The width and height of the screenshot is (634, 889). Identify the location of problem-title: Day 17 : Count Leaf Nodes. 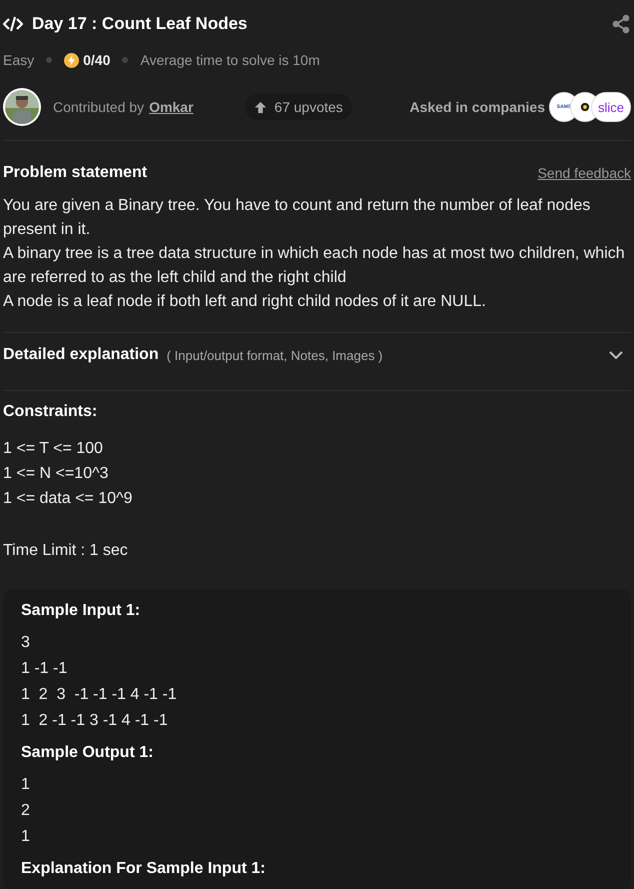
(140, 24).